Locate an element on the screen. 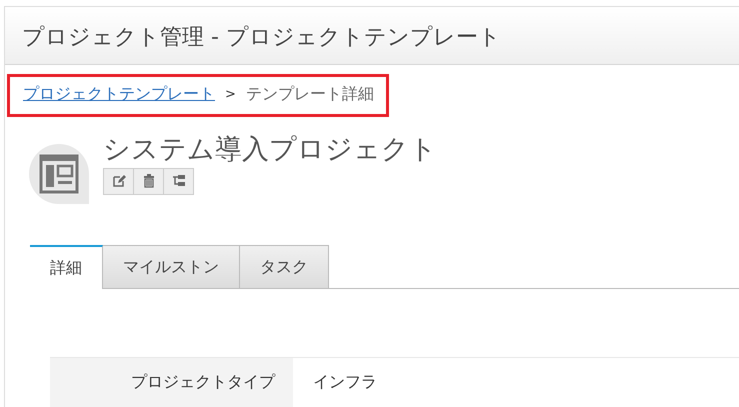 Image resolution: width=739 pixels, height=407 pixels. project-name: システム導入プロジェクト is located at coordinates (270, 149).